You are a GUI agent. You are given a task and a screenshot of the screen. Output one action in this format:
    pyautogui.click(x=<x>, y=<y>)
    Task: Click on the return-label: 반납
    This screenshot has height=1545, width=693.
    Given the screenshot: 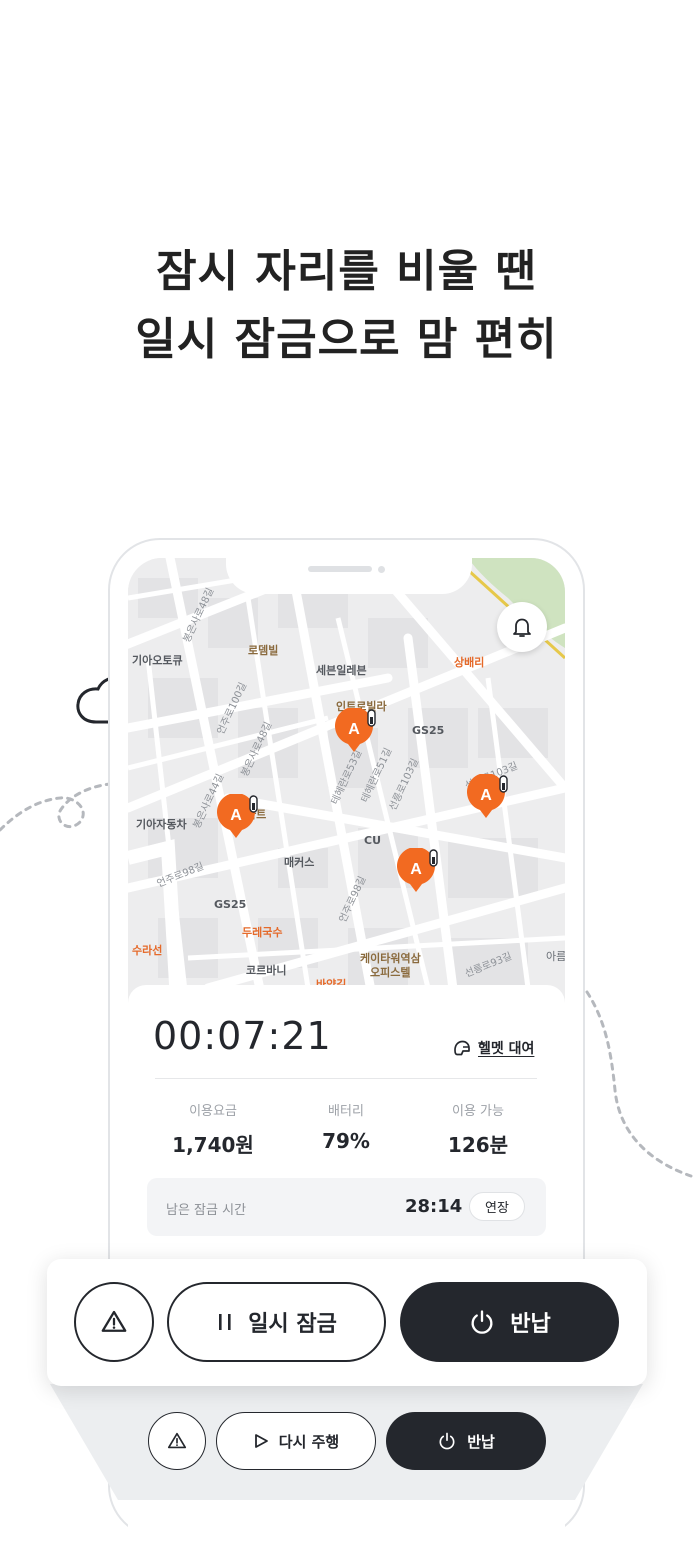 What is the action you would take?
    pyautogui.click(x=530, y=1324)
    